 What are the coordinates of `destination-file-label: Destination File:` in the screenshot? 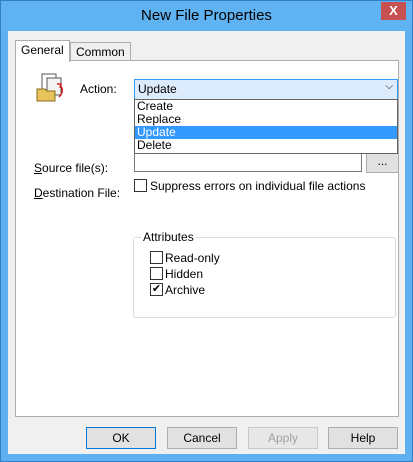 It's located at (77, 193).